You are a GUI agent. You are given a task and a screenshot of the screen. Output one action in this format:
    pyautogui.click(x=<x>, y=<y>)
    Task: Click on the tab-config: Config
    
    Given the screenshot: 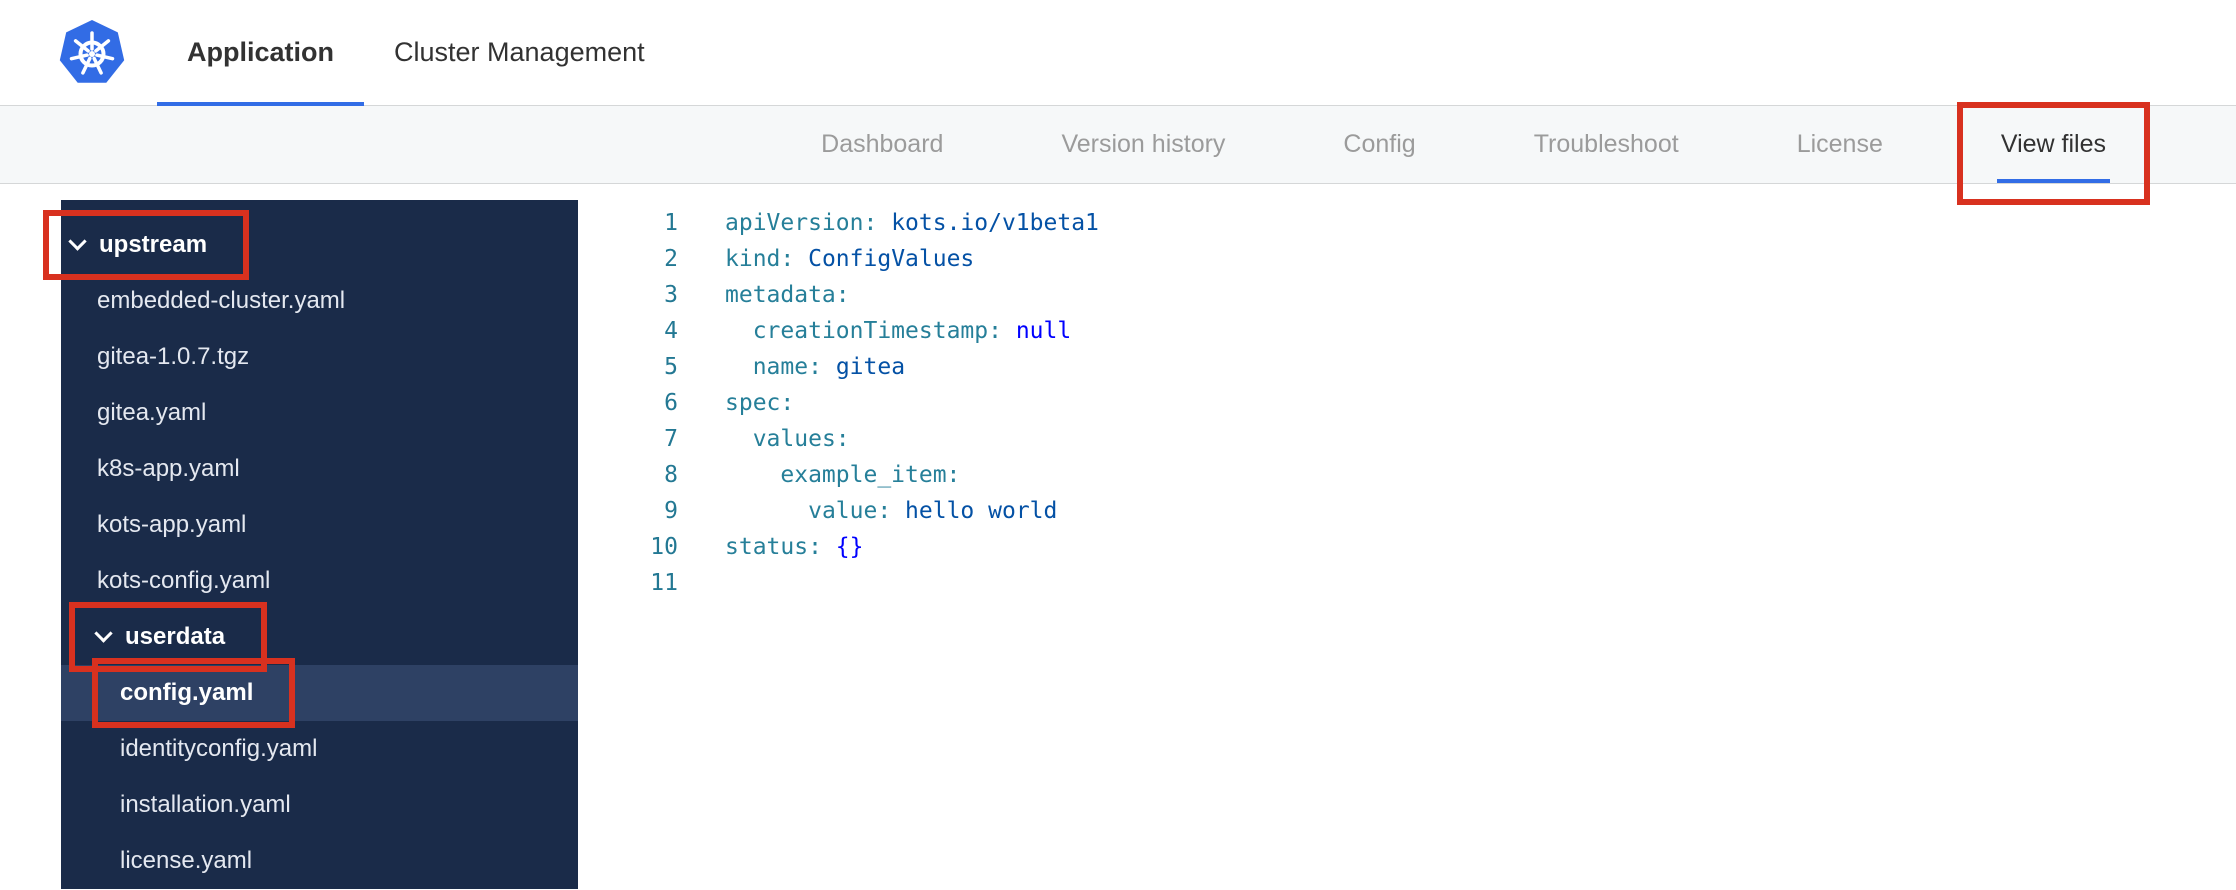 What is the action you would take?
    pyautogui.click(x=1379, y=144)
    